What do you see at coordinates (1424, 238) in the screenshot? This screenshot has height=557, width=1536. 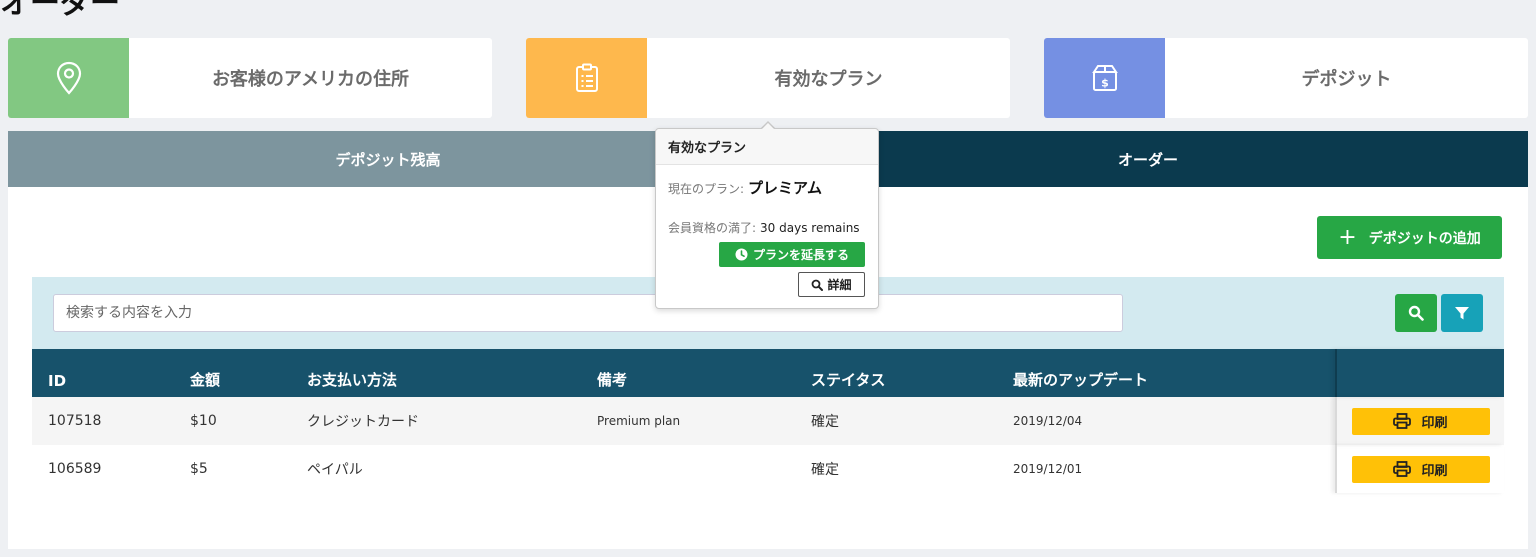 I see `add-deposit-label: デポジットの追加` at bounding box center [1424, 238].